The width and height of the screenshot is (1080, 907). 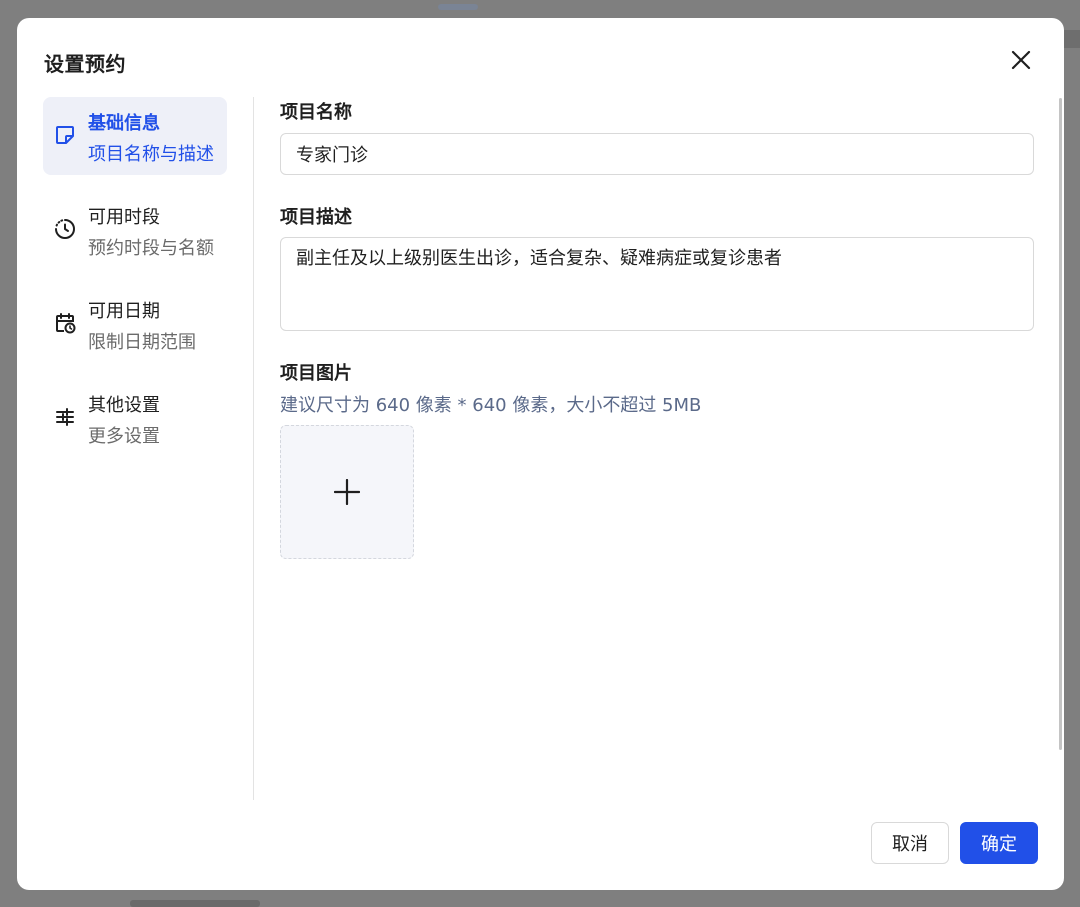 I want to click on nav-item-title: 基础信息, so click(x=124, y=123).